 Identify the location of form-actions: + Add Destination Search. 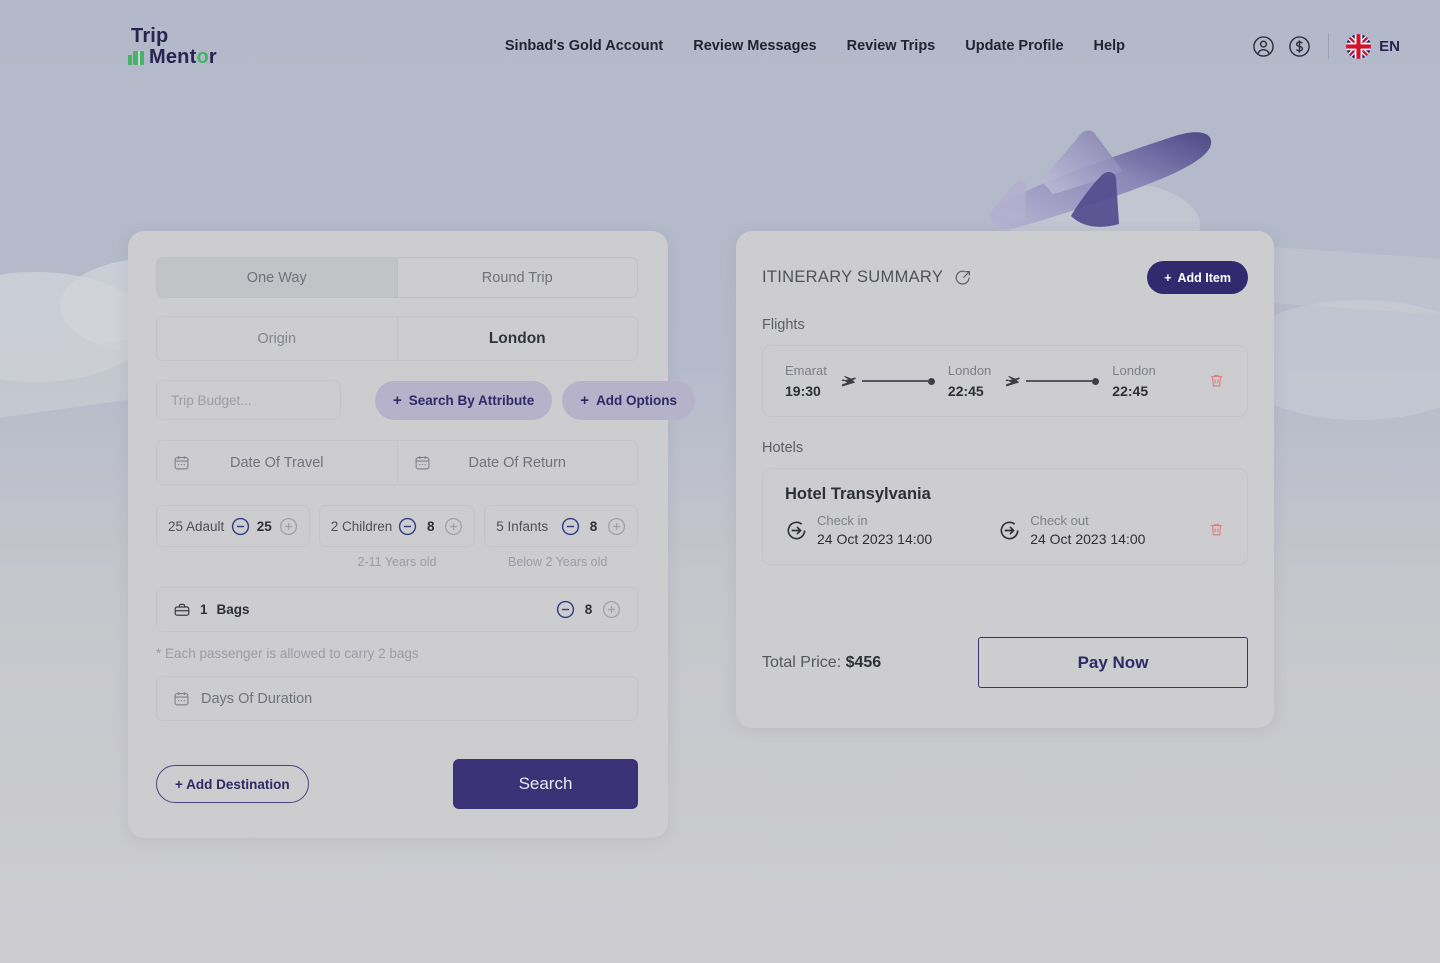
(397, 784).